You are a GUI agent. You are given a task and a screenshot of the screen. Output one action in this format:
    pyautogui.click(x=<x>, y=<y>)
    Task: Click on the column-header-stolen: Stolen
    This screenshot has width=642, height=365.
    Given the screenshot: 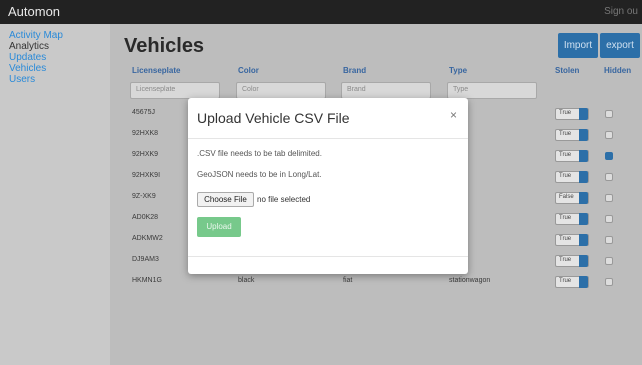 What is the action you would take?
    pyautogui.click(x=567, y=70)
    